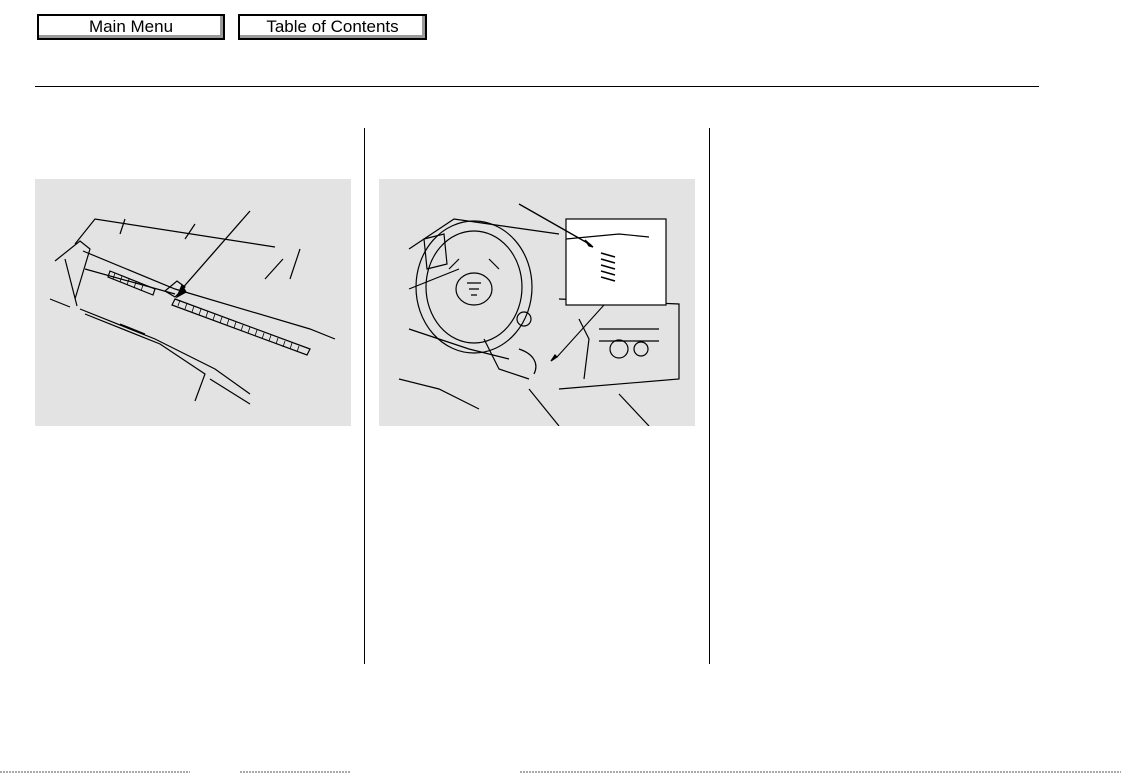 This screenshot has height=774, width=1121. I want to click on column-divider-left, so click(364, 396).